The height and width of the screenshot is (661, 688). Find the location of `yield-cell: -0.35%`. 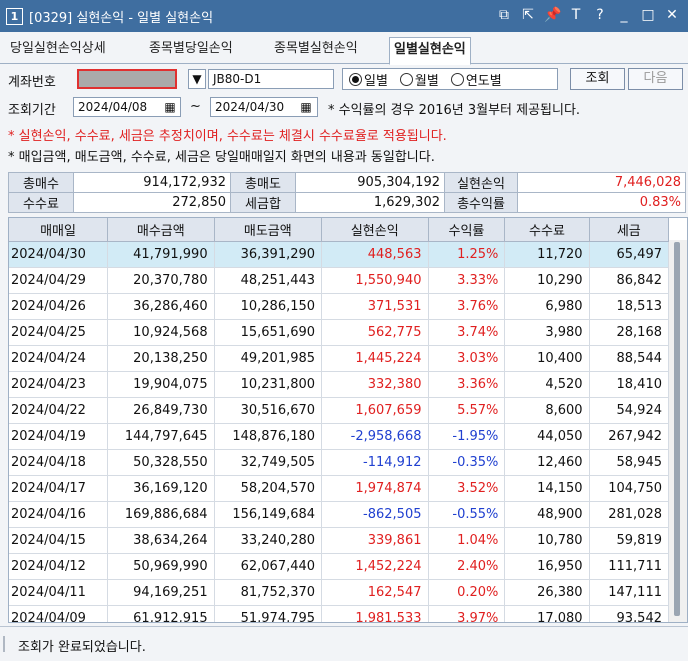

yield-cell: -0.35% is located at coordinates (467, 462).